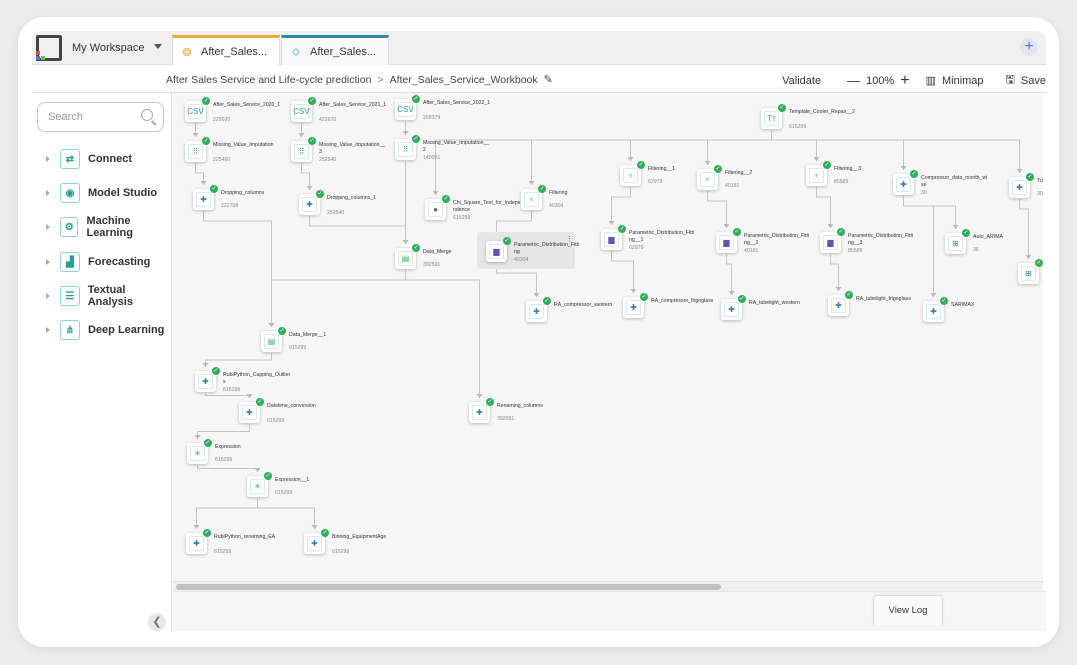  What do you see at coordinates (457, 103) in the screenshot?
I see `node-label: After_Sales_Service_2022_1` at bounding box center [457, 103].